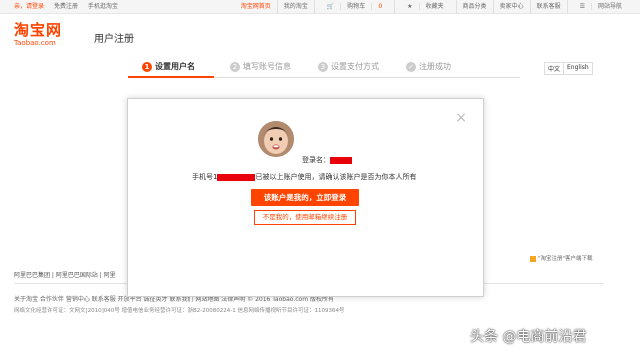 This screenshot has height=355, width=640. What do you see at coordinates (565, 259) in the screenshot?
I see `client-download-label: "淘宝注册"客户端下载` at bounding box center [565, 259].